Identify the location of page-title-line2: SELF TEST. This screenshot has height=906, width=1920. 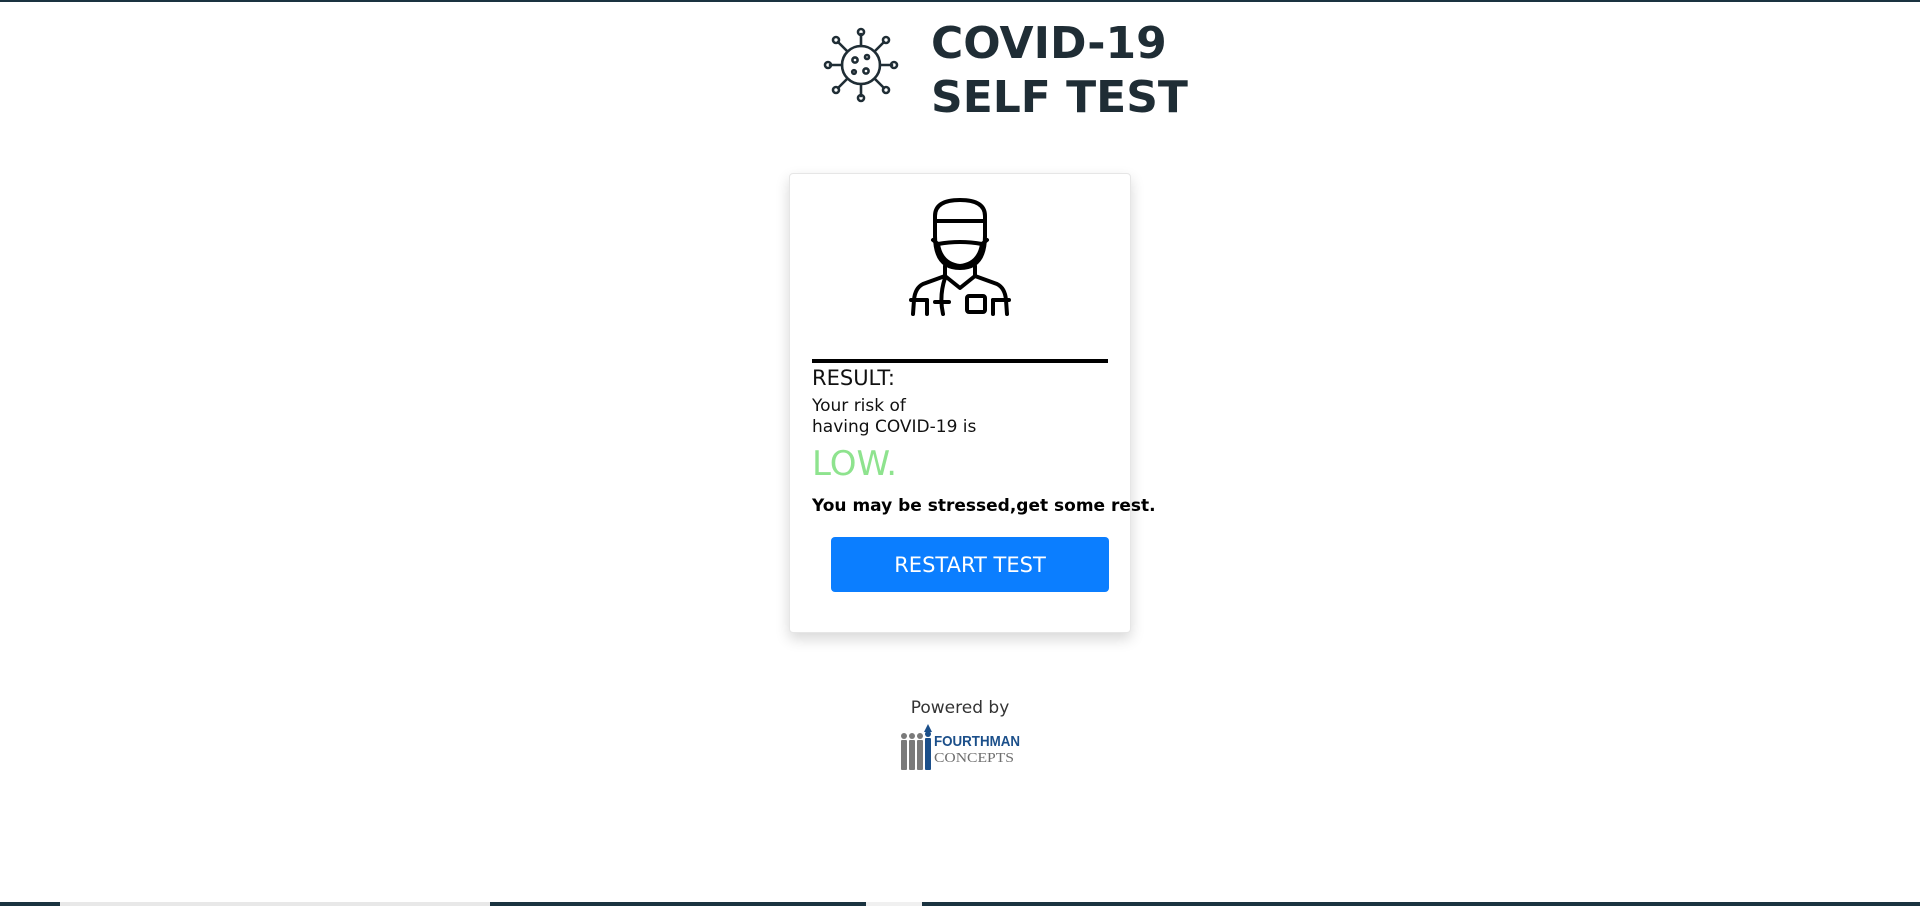
(1059, 97).